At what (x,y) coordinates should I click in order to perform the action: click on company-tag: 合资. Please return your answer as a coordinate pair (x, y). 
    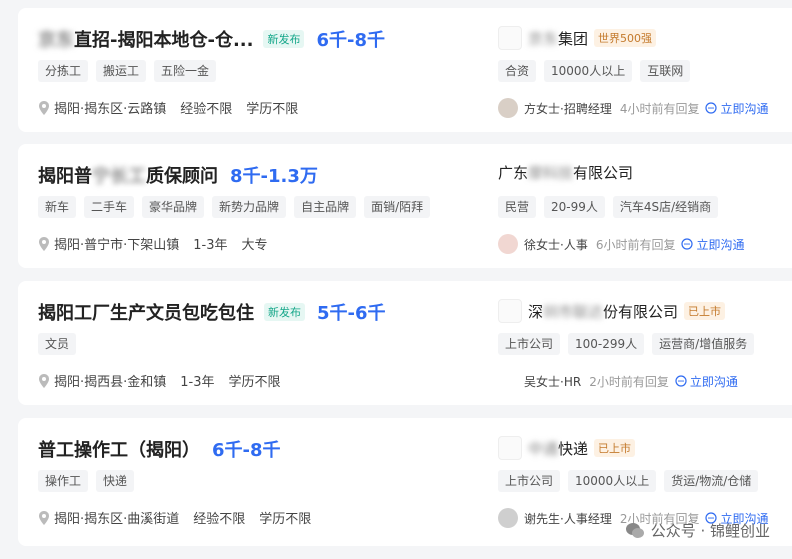
    Looking at the image, I should click on (517, 71).